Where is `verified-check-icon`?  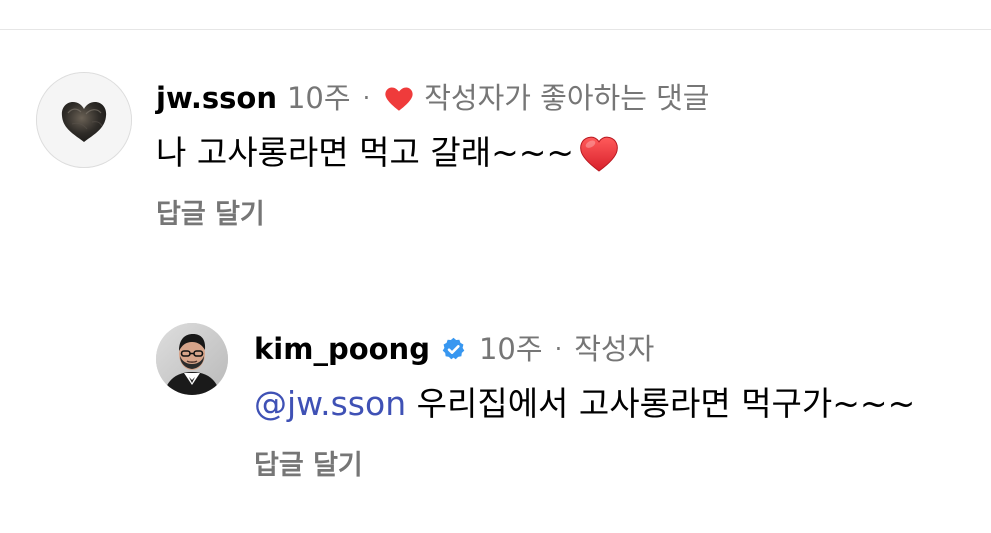 verified-check-icon is located at coordinates (453, 349).